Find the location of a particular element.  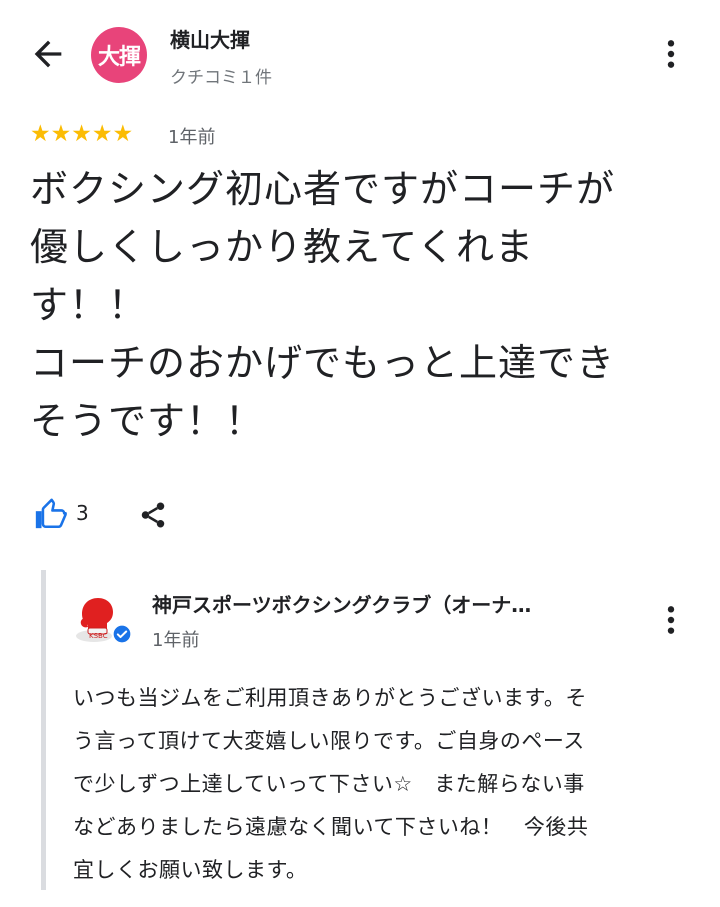

reply-divider-bar is located at coordinates (43, 730).